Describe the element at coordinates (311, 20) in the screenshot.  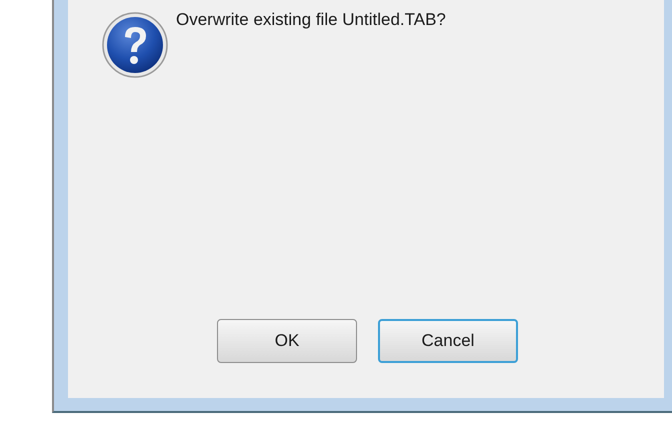
I see `dialog-message: Overwrite existing file Untitled.TAB?` at that location.